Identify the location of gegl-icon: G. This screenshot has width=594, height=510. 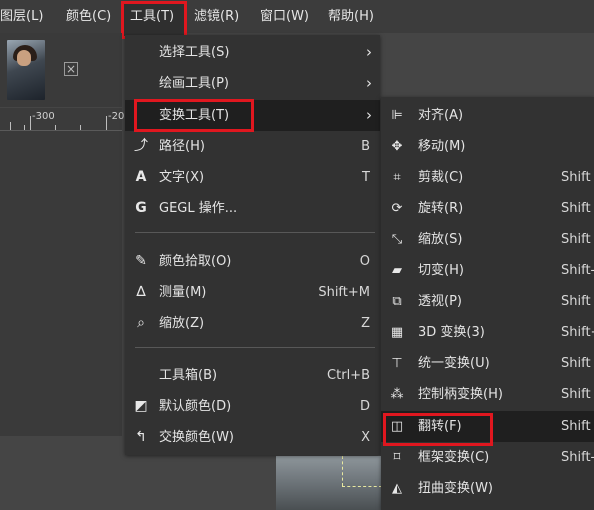
(141, 208).